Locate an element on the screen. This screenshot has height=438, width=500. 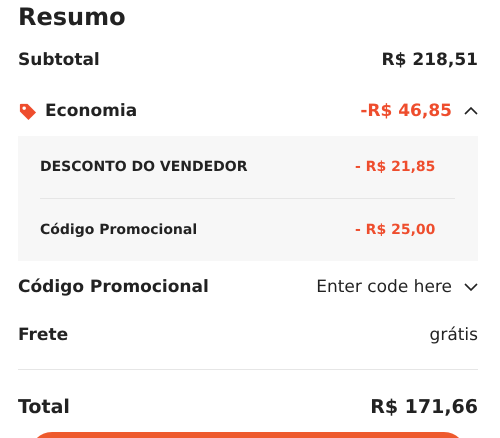
enter-code-link: Enter code here is located at coordinates (384, 287).